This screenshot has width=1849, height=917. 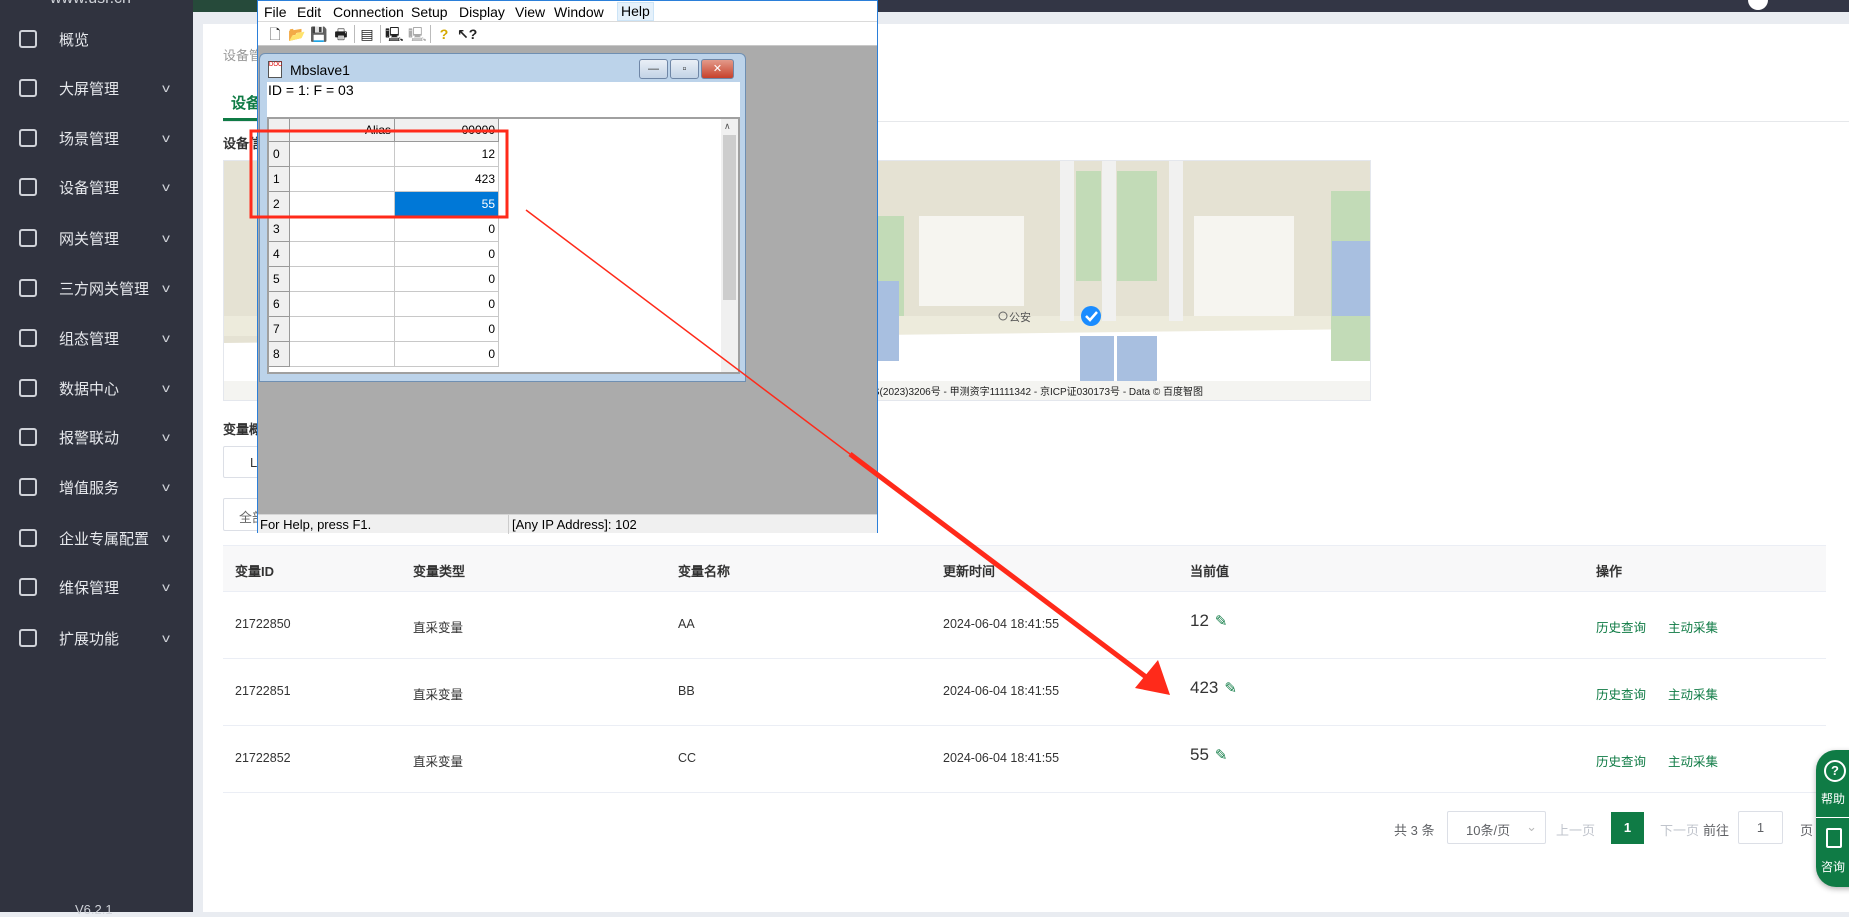 What do you see at coordinates (429, 12) in the screenshot?
I see `menu-setup: Setup` at bounding box center [429, 12].